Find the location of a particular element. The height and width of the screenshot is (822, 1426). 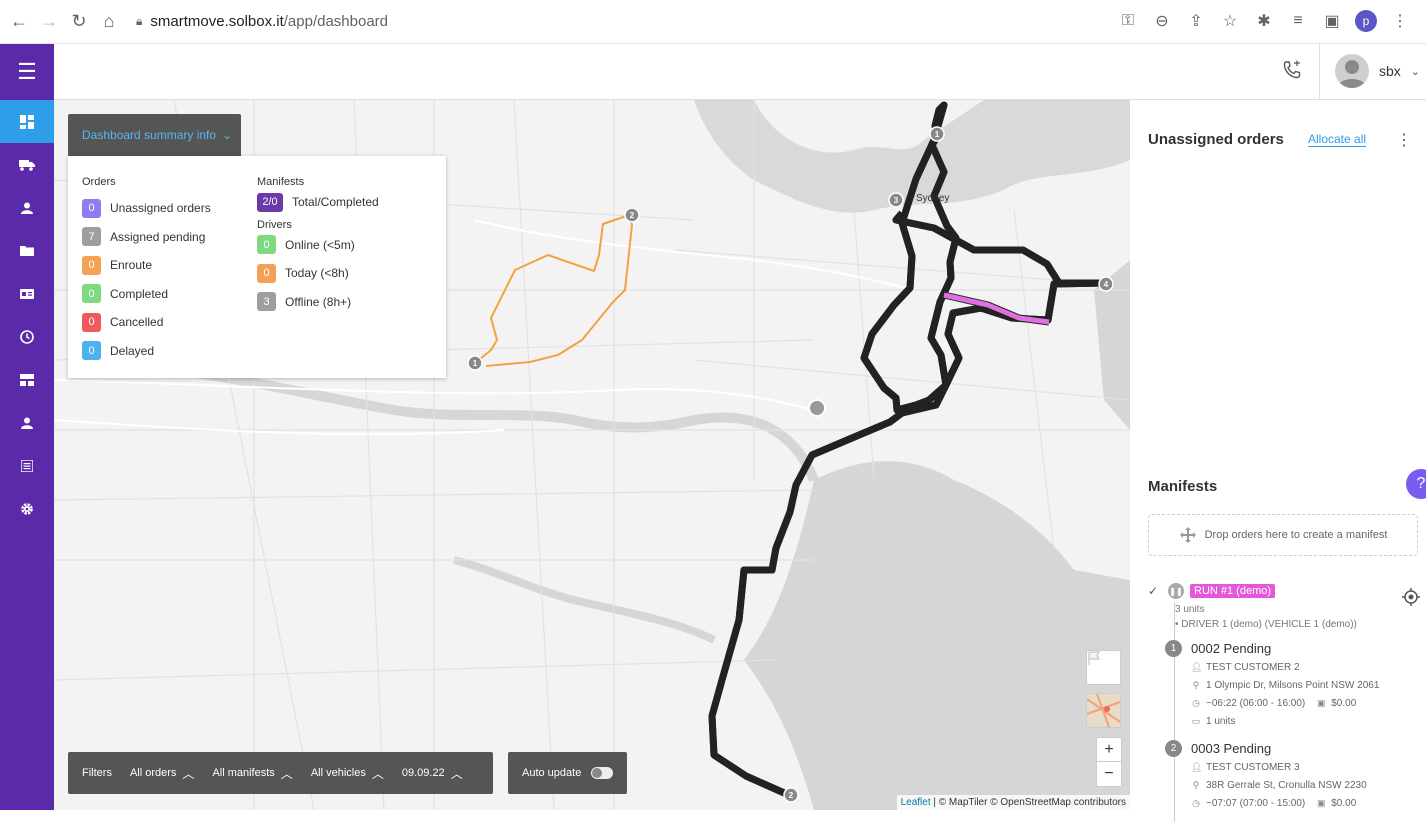

stop-number: 1 is located at coordinates (1173, 648).